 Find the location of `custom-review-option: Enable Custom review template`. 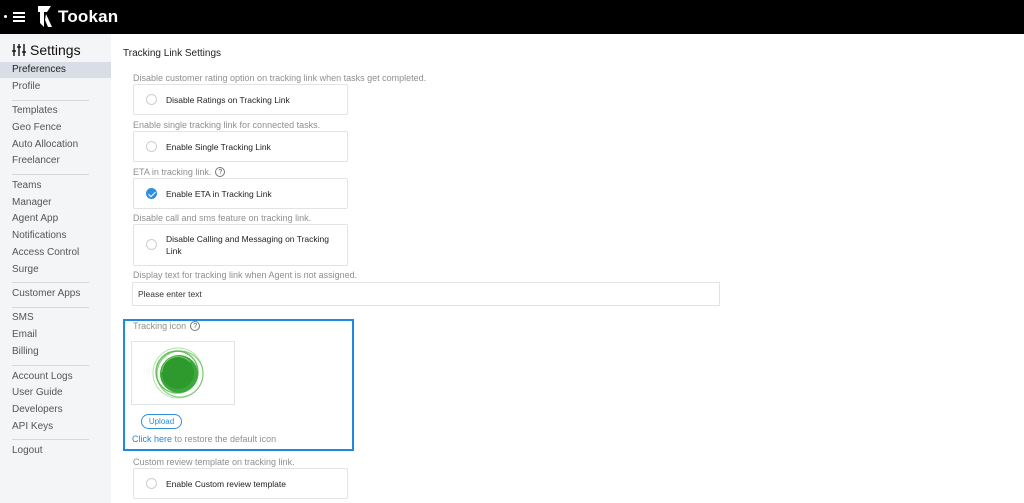

custom-review-option: Enable Custom review template is located at coordinates (240, 483).